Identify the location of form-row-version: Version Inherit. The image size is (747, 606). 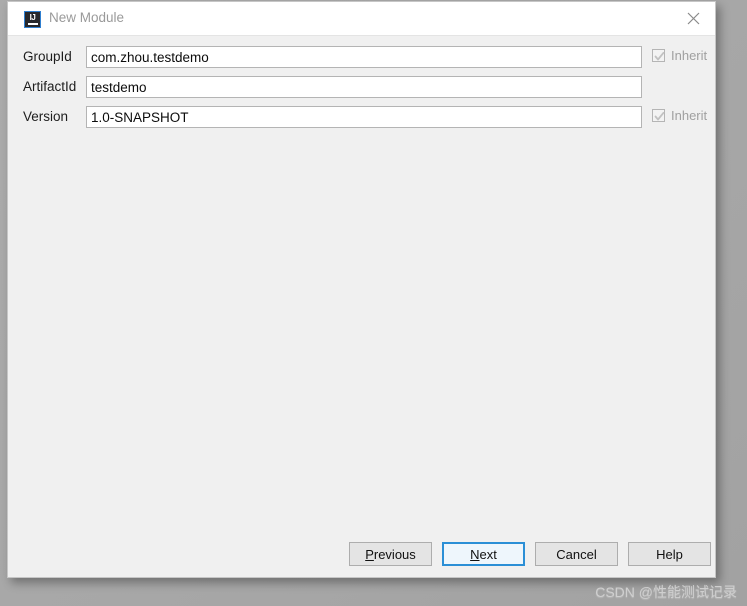
(361, 117).